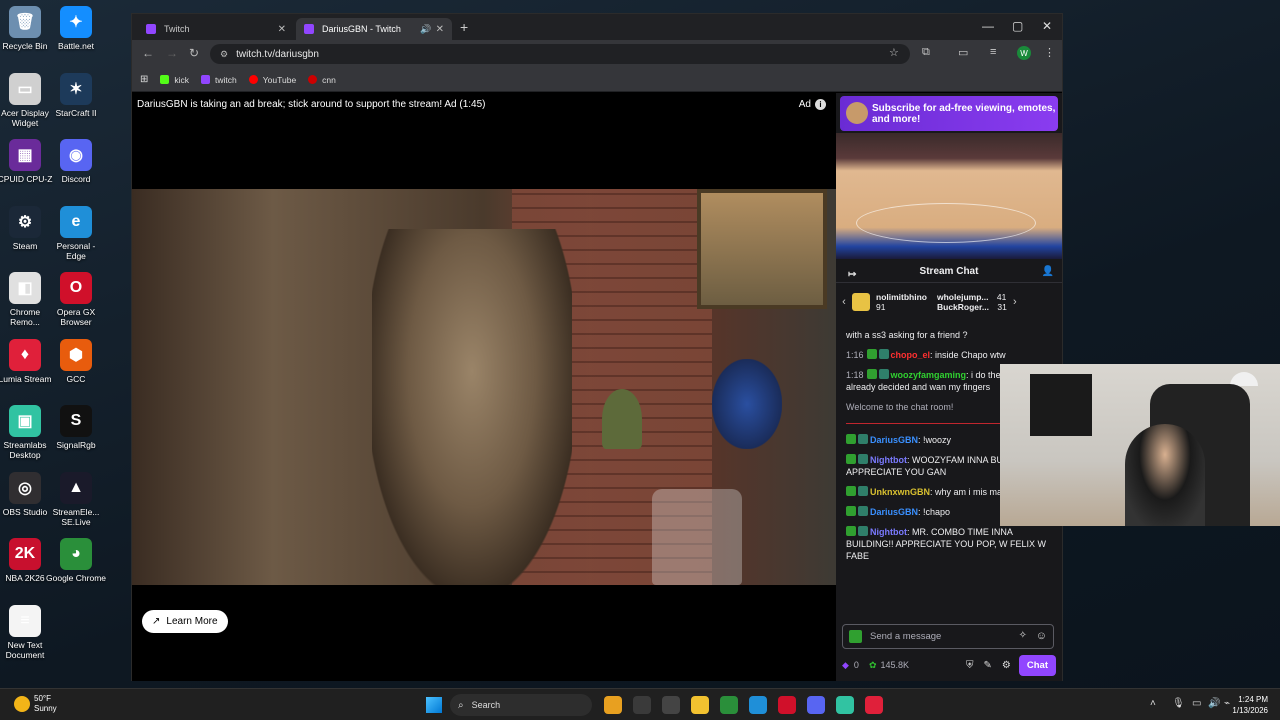 The image size is (1280, 720). Describe the element at coordinates (1153, 703) in the screenshot. I see `chevron-up-icon: ˄` at that location.